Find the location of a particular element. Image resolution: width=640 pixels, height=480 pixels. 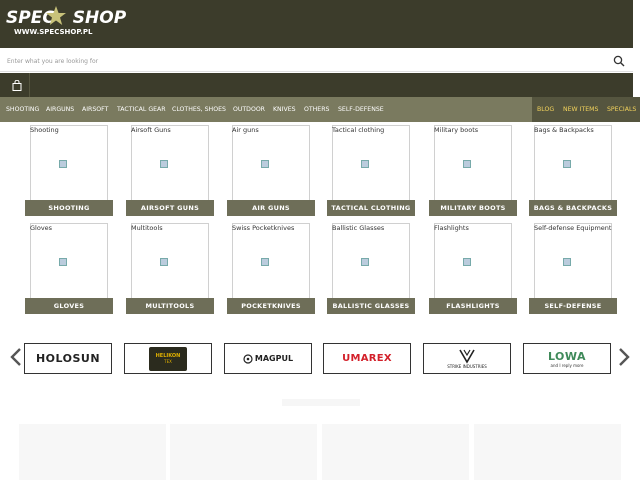

chevron-right-icon is located at coordinates (624, 357).